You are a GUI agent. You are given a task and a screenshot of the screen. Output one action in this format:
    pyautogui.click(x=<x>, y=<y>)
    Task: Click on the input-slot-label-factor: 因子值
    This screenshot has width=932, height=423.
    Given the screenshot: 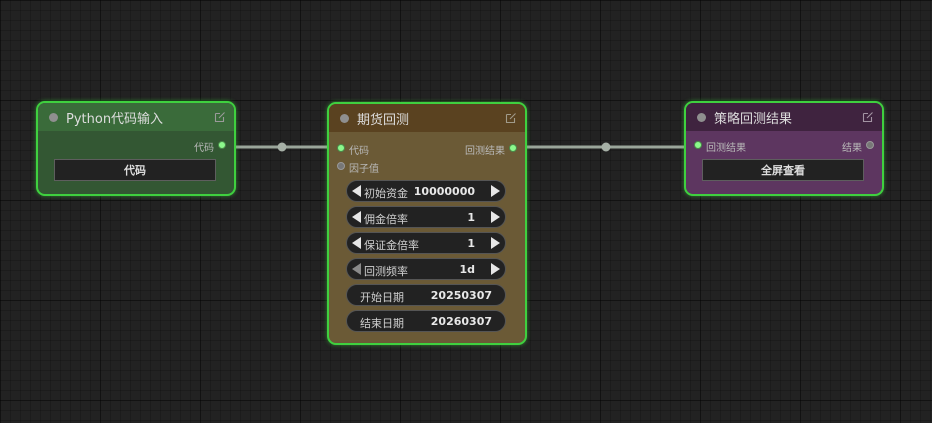 What is the action you would take?
    pyautogui.click(x=364, y=169)
    